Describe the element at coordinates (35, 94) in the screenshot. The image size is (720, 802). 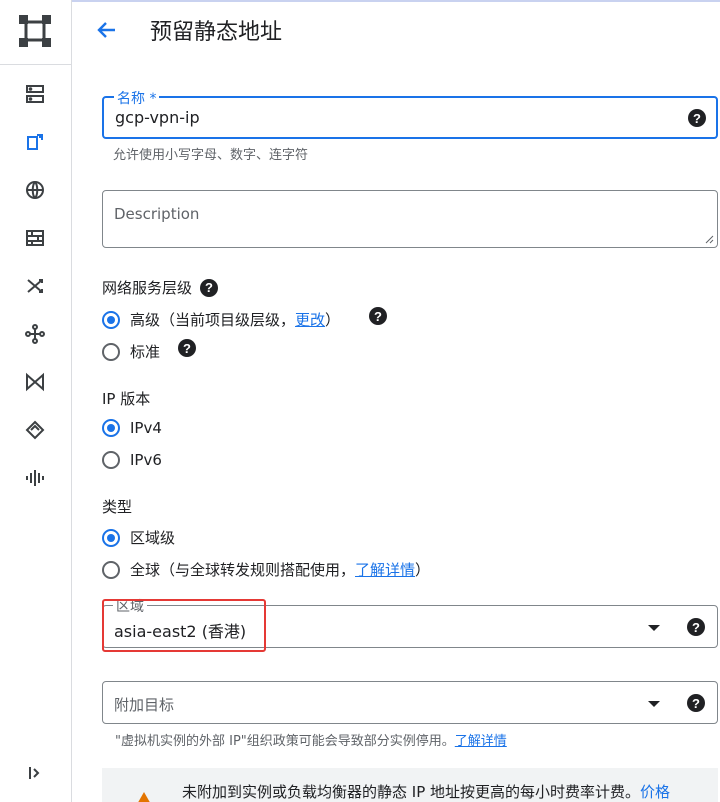
I see `instances-icon` at that location.